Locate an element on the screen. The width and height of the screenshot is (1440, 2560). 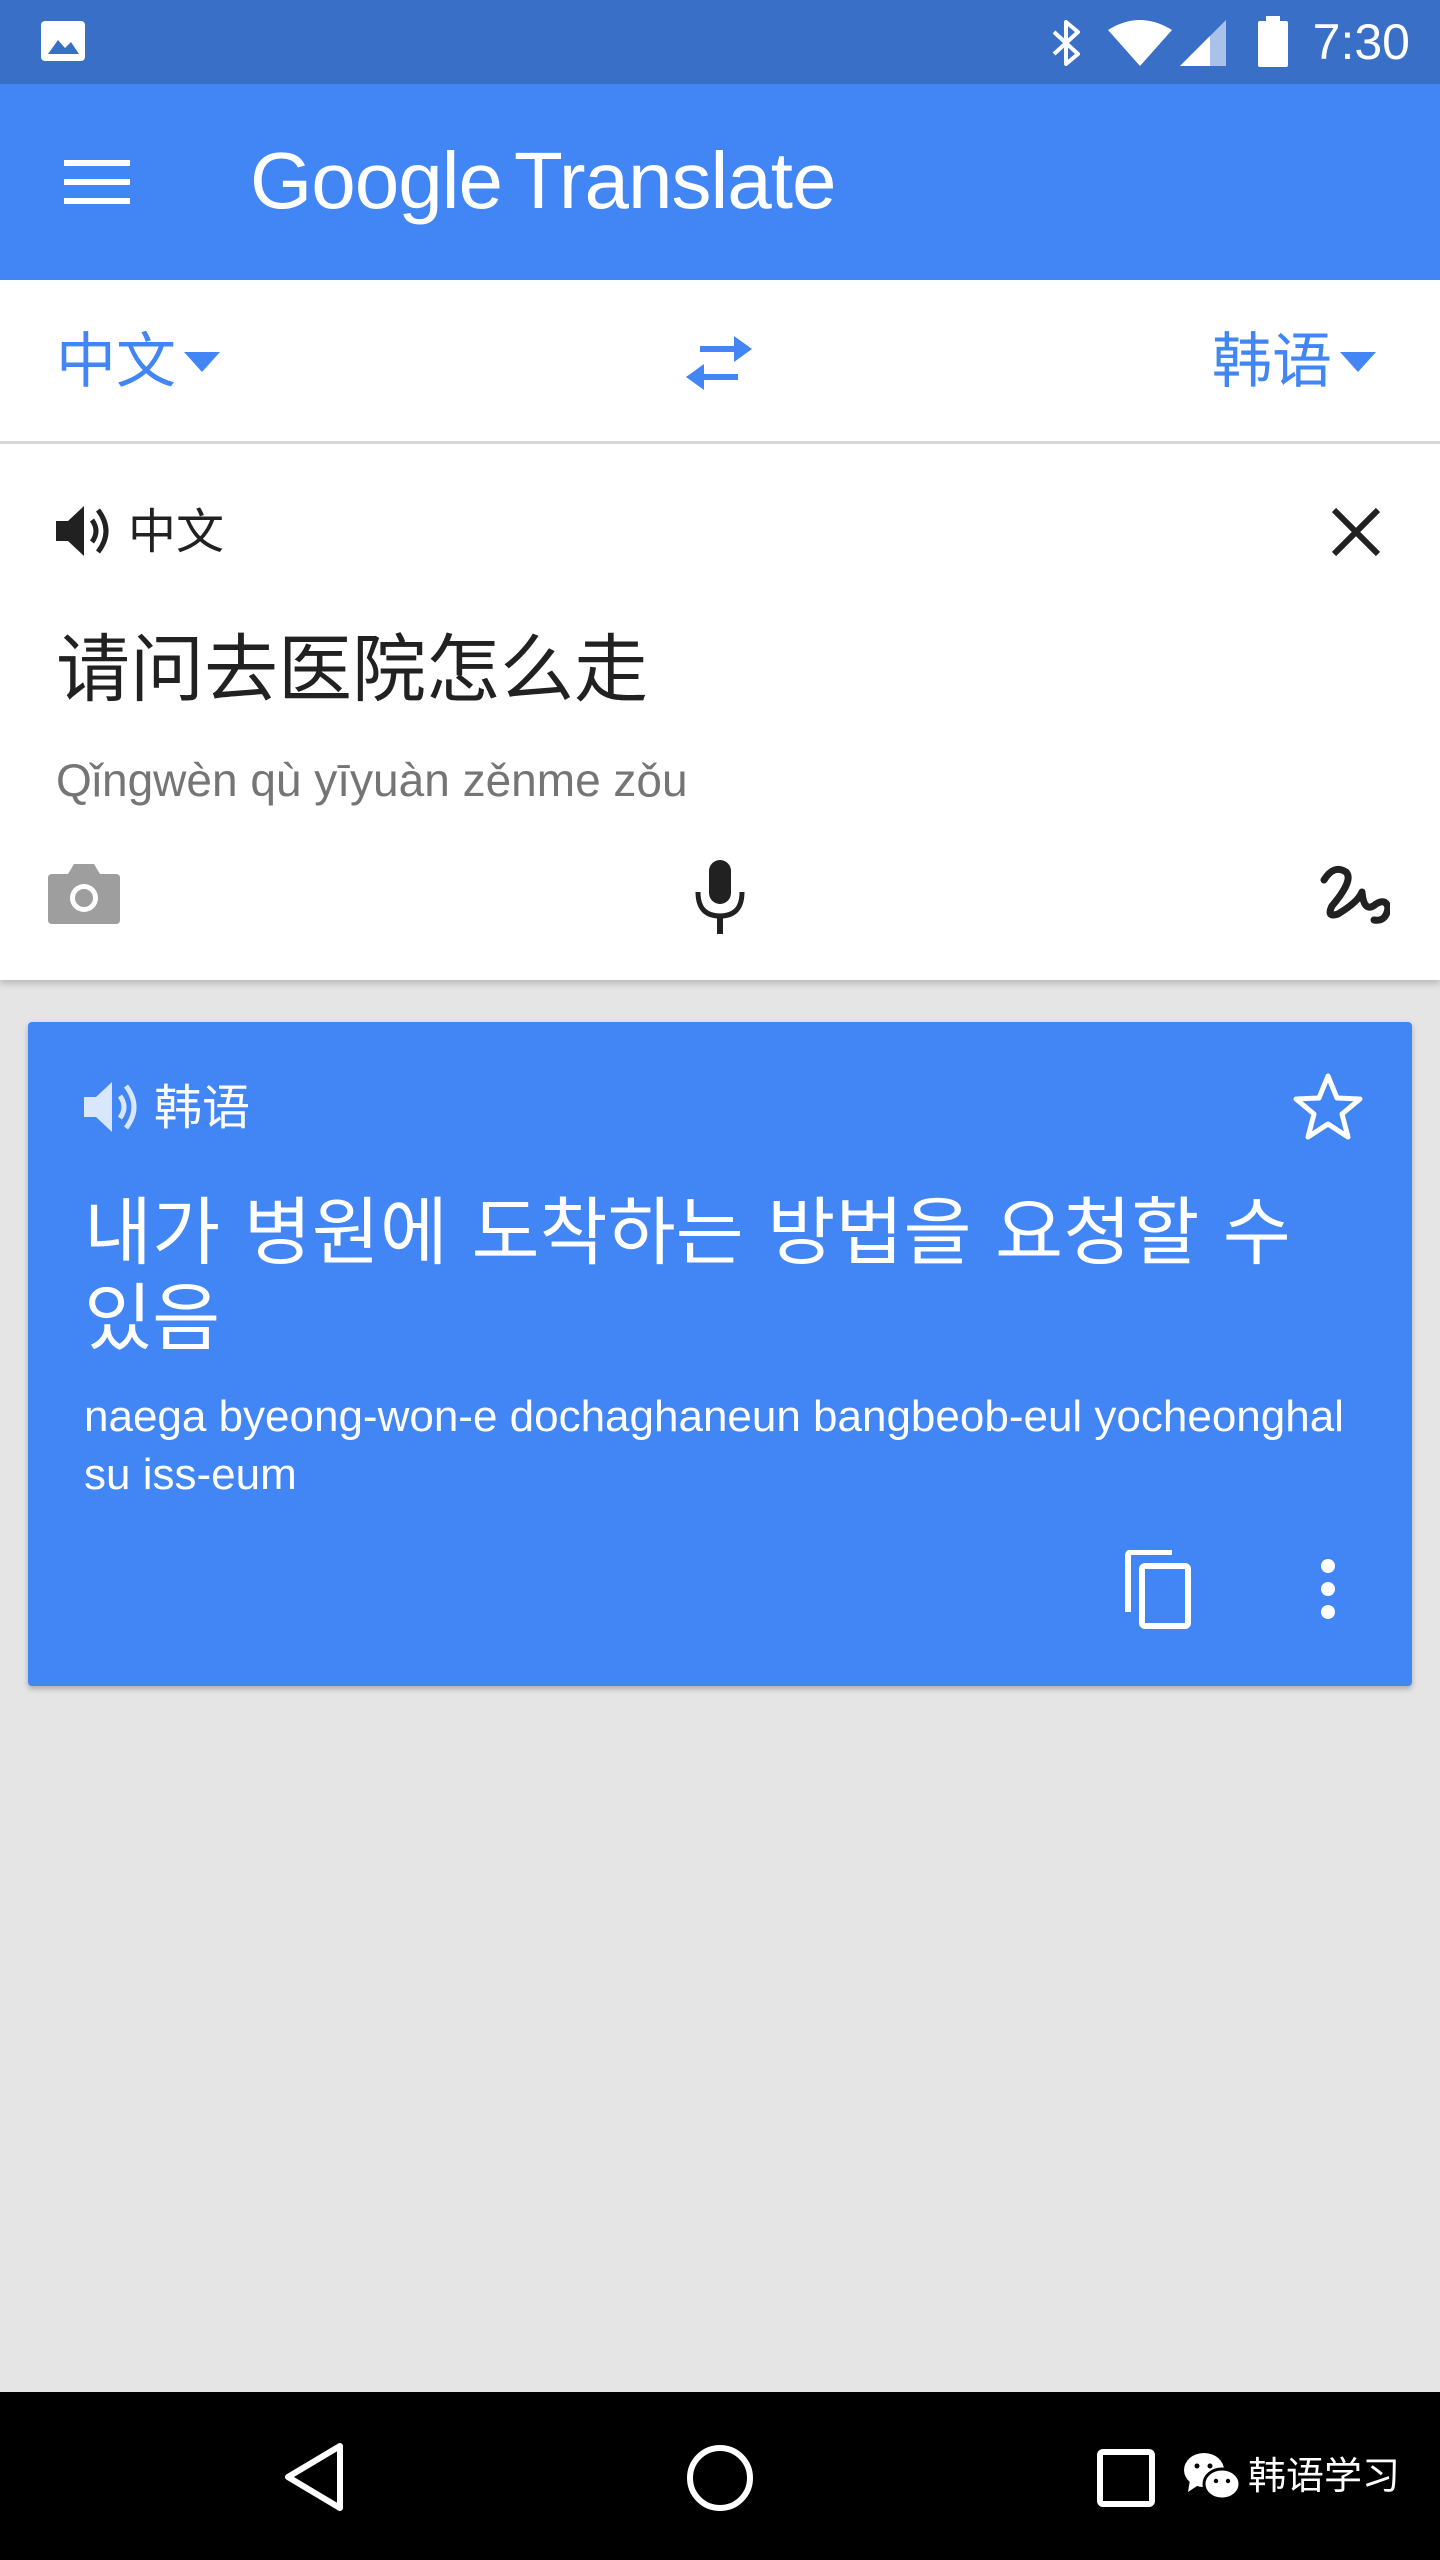
close-icon is located at coordinates (1356, 532).